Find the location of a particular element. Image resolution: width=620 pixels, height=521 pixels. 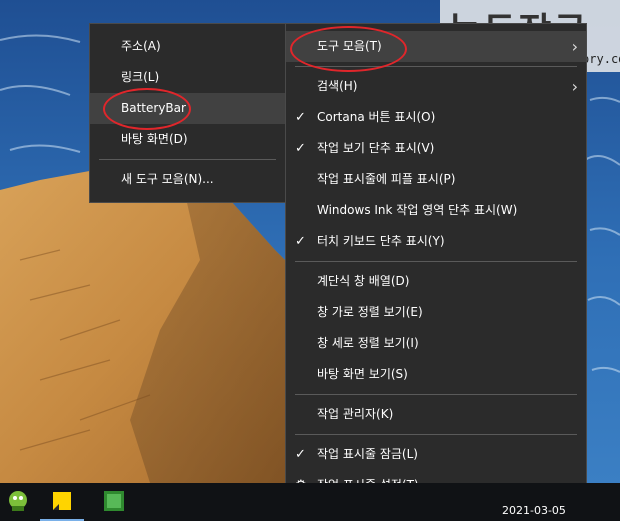

annotation-circle-toolbars is located at coordinates (348, 49).